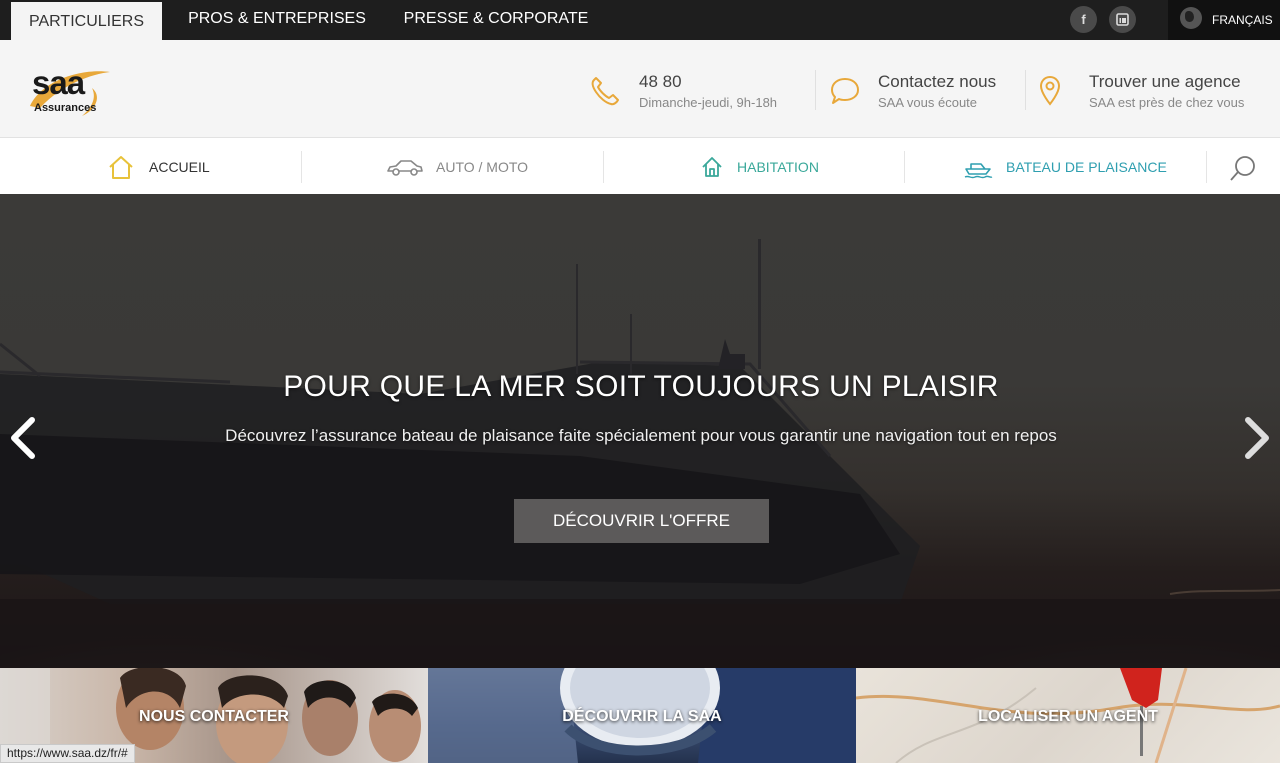  What do you see at coordinates (1050, 90) in the screenshot?
I see `map-pin-icon` at bounding box center [1050, 90].